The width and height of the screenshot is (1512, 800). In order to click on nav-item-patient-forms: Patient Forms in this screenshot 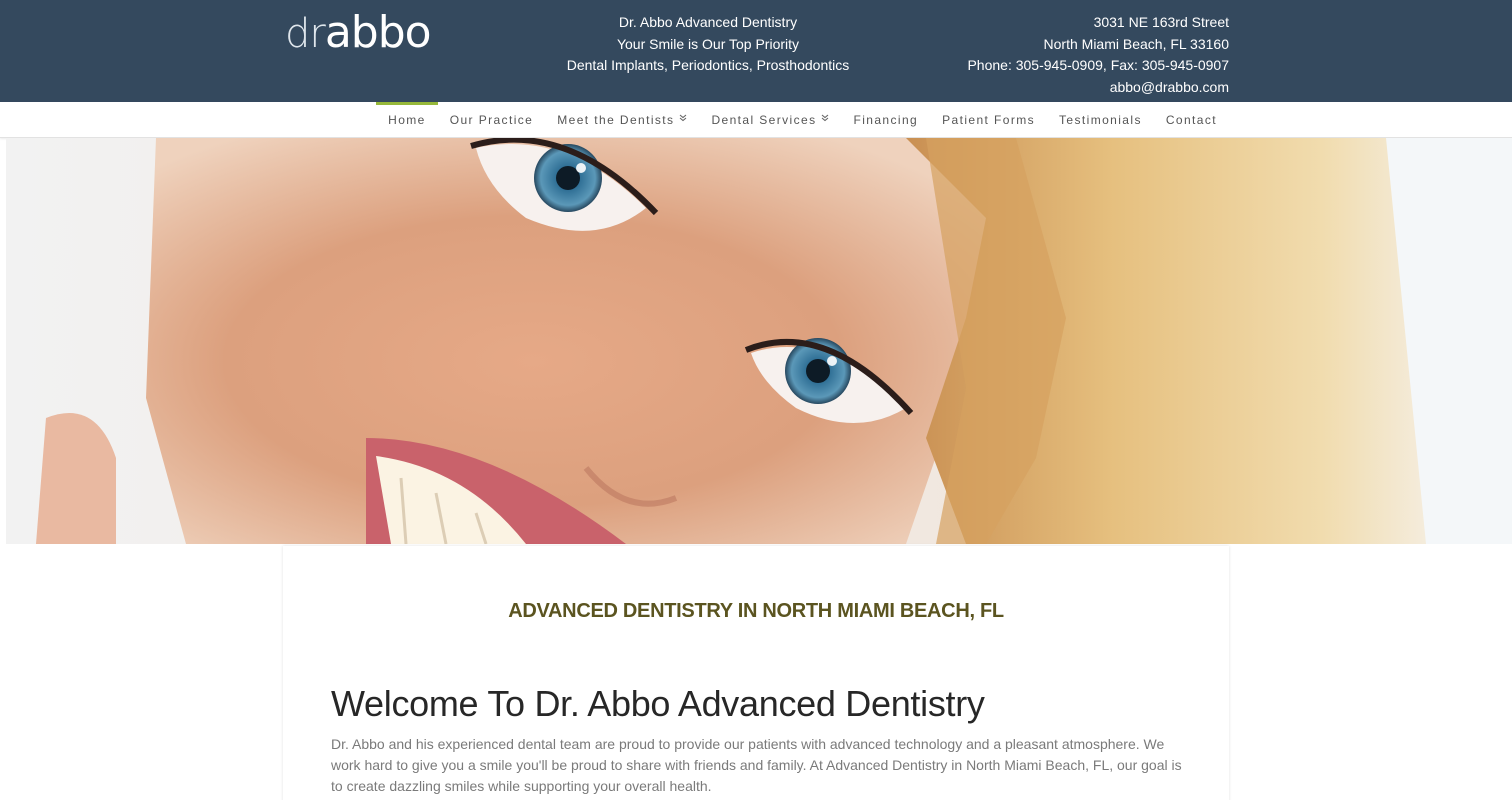, I will do `click(988, 120)`.